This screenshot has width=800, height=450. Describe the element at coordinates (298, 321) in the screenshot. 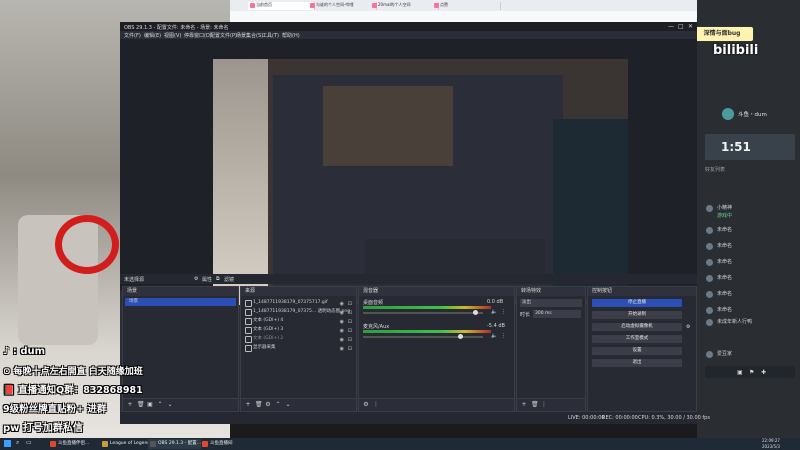

I see `source-item: 文本 (GDI+) 4 ◉ ⊡` at that location.